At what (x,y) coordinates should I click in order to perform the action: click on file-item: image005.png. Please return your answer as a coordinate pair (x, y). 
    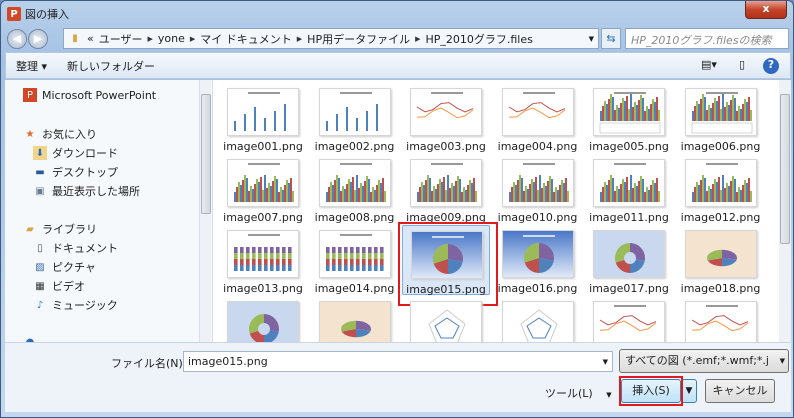
    Looking at the image, I should click on (629, 118).